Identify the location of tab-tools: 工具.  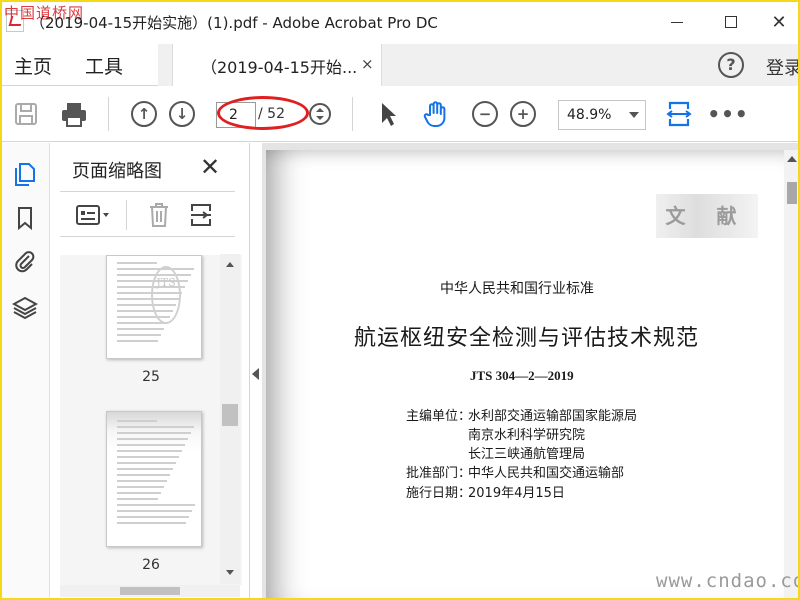
(104, 65).